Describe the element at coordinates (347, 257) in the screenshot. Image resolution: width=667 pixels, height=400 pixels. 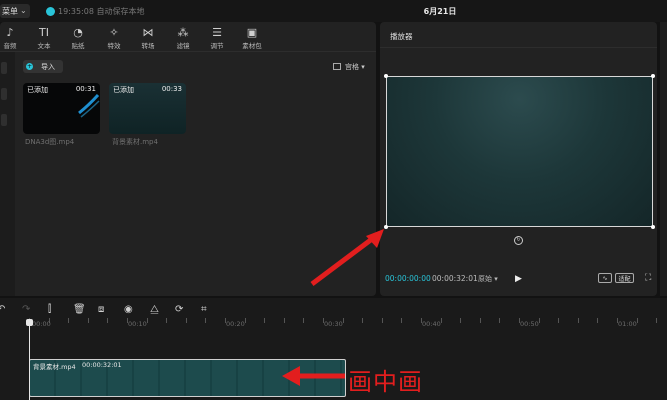
I see `annotation-arrow-upper` at that location.